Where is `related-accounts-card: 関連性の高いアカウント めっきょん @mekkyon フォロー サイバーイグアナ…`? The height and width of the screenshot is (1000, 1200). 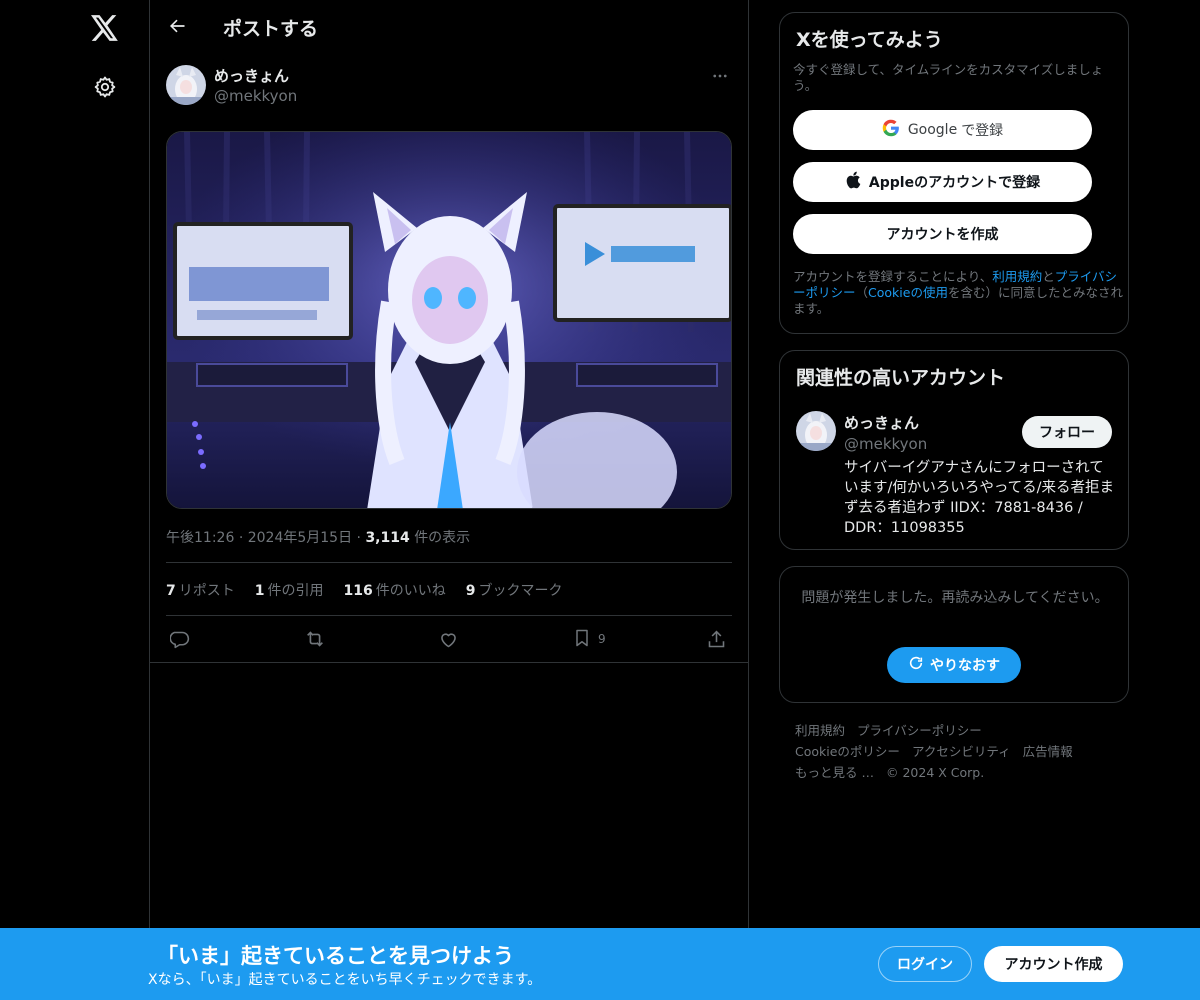 related-accounts-card: 関連性の高いアカウント めっきょん @mekkyon フォロー サイバーイグアナ… is located at coordinates (954, 450).